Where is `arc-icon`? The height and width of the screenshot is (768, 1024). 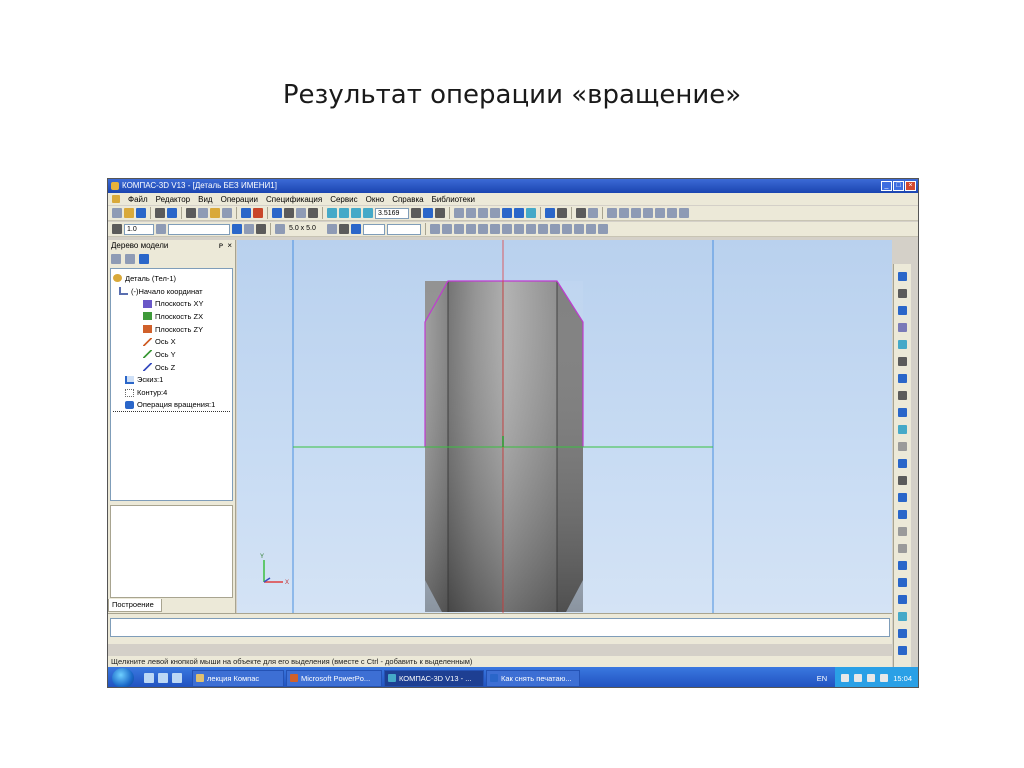
arc-icon is located at coordinates (902, 361).